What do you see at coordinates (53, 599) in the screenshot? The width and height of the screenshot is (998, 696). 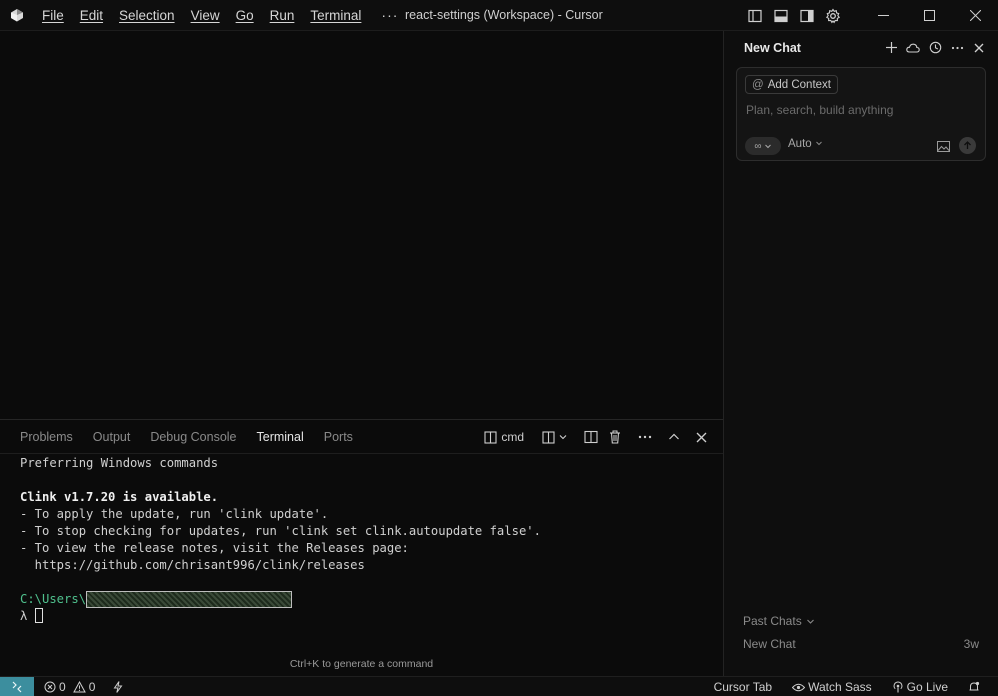 I see `prompt-path-text: C:\Users\` at bounding box center [53, 599].